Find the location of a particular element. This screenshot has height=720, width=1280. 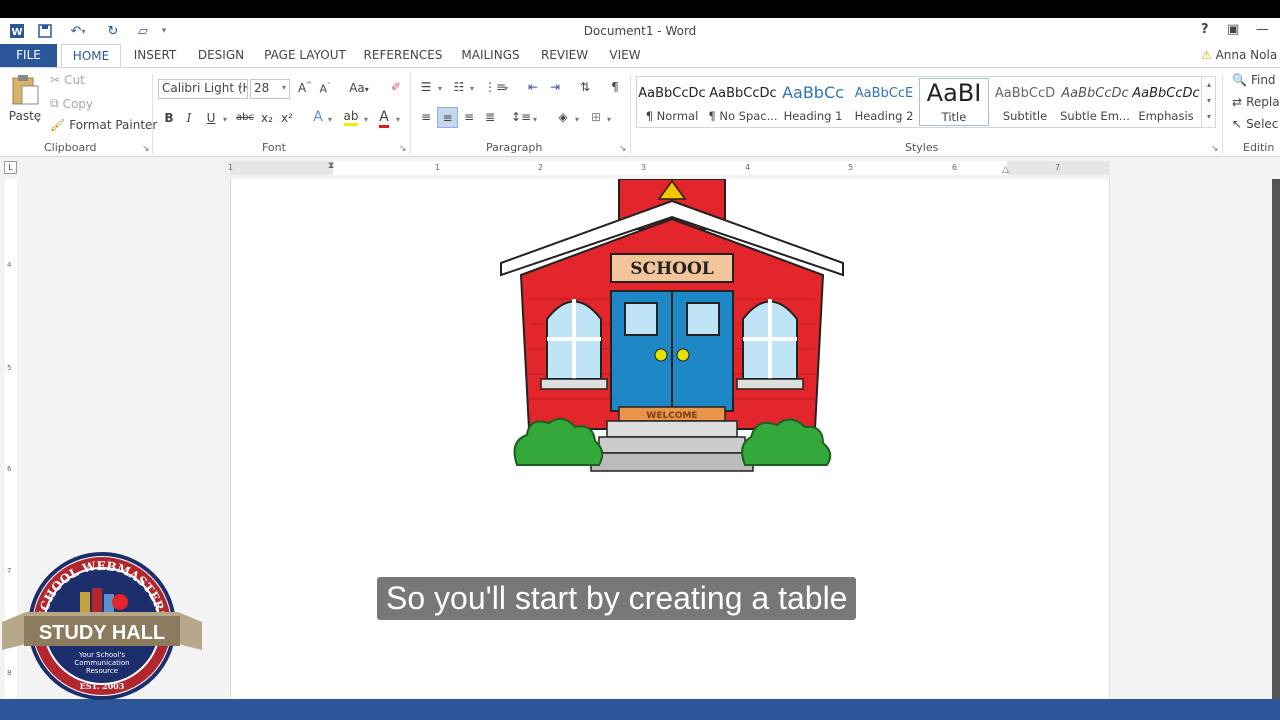

bullets-dropdown-icon: ▾ is located at coordinates (440, 88).